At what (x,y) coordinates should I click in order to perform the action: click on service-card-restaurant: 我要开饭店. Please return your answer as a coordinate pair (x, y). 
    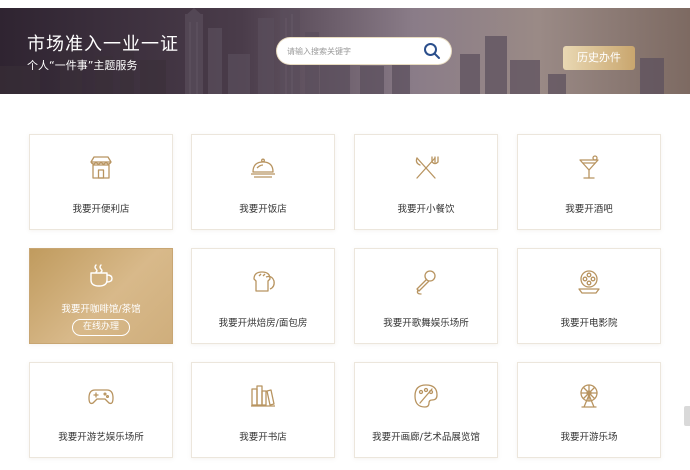
    Looking at the image, I should click on (263, 182).